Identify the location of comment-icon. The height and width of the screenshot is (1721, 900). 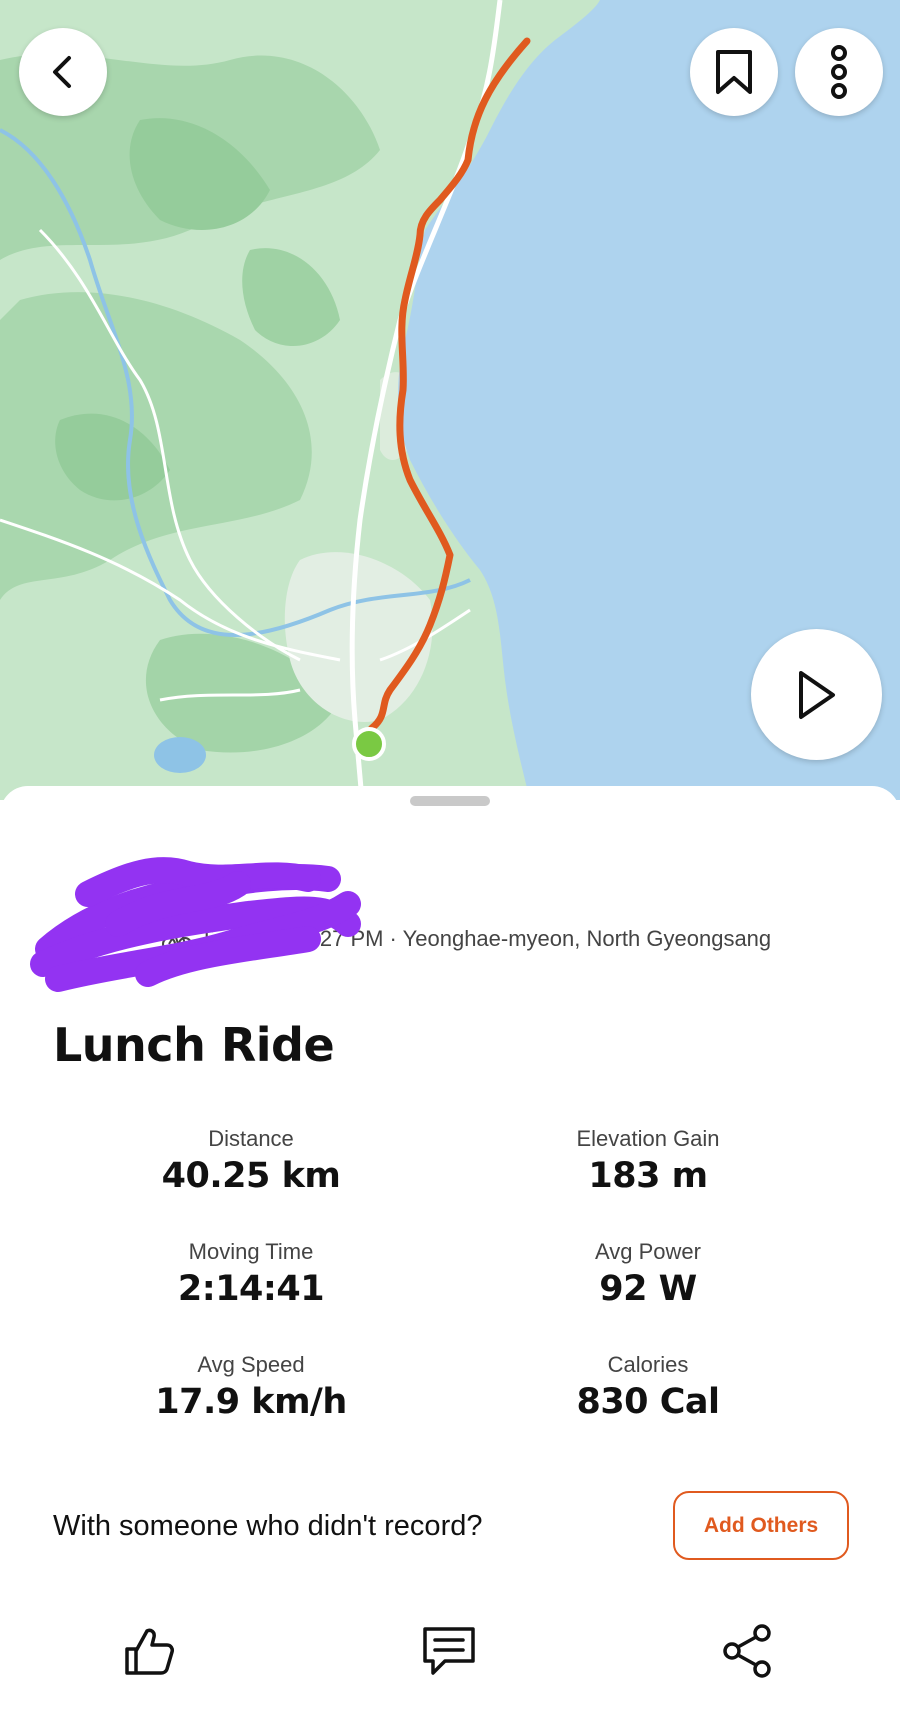
(449, 1651).